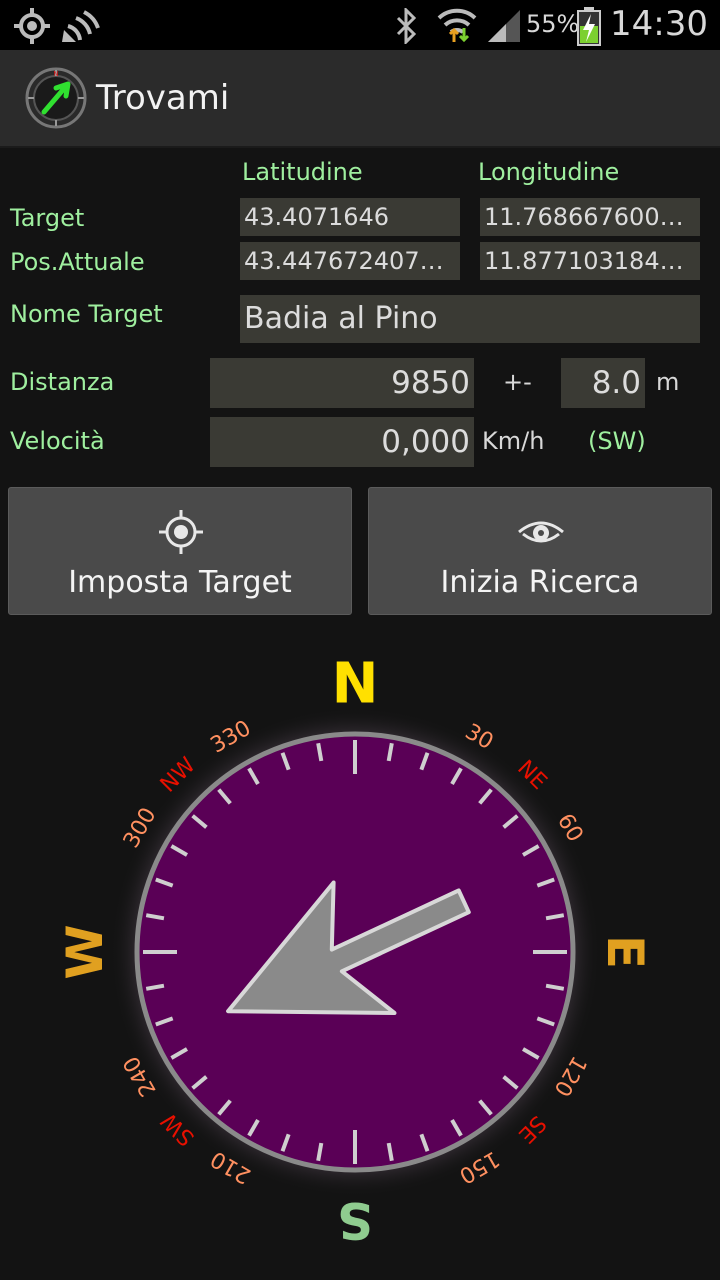  What do you see at coordinates (504, 26) in the screenshot?
I see `signal-icon` at bounding box center [504, 26].